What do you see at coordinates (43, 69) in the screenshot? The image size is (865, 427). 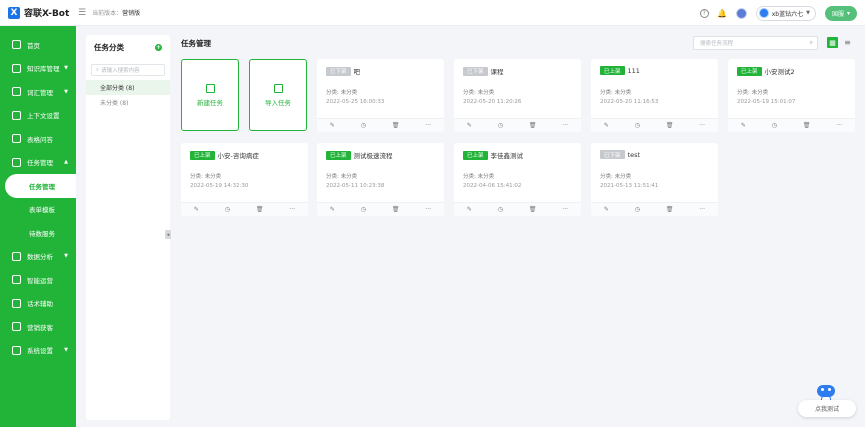 I see `sidebar-item-label: 知识库管理` at bounding box center [43, 69].